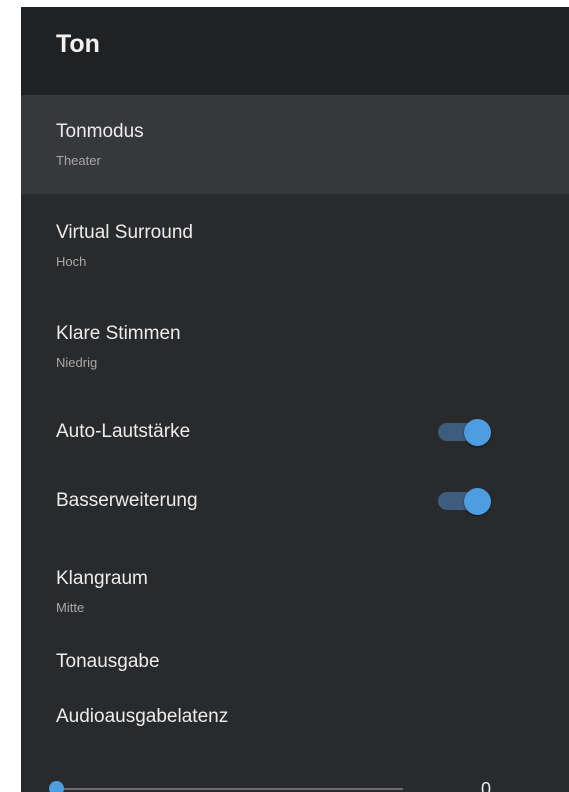 This screenshot has width=569, height=792. What do you see at coordinates (142, 716) in the screenshot?
I see `setting-item-title: Audioausgabelatenz` at bounding box center [142, 716].